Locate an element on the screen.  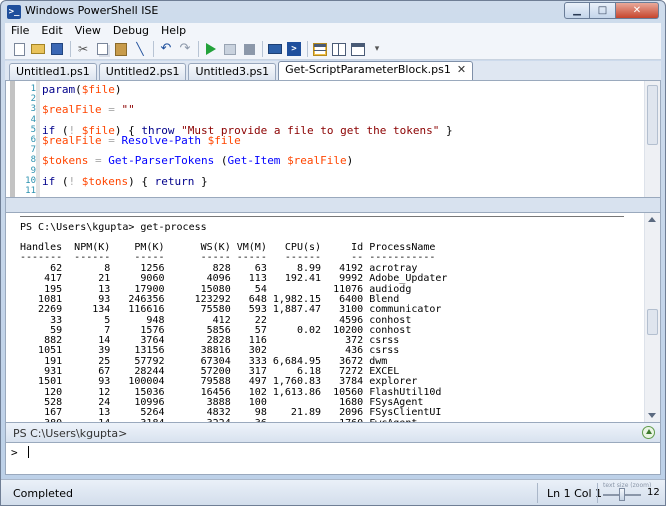
play-icon is located at coordinates (211, 49).